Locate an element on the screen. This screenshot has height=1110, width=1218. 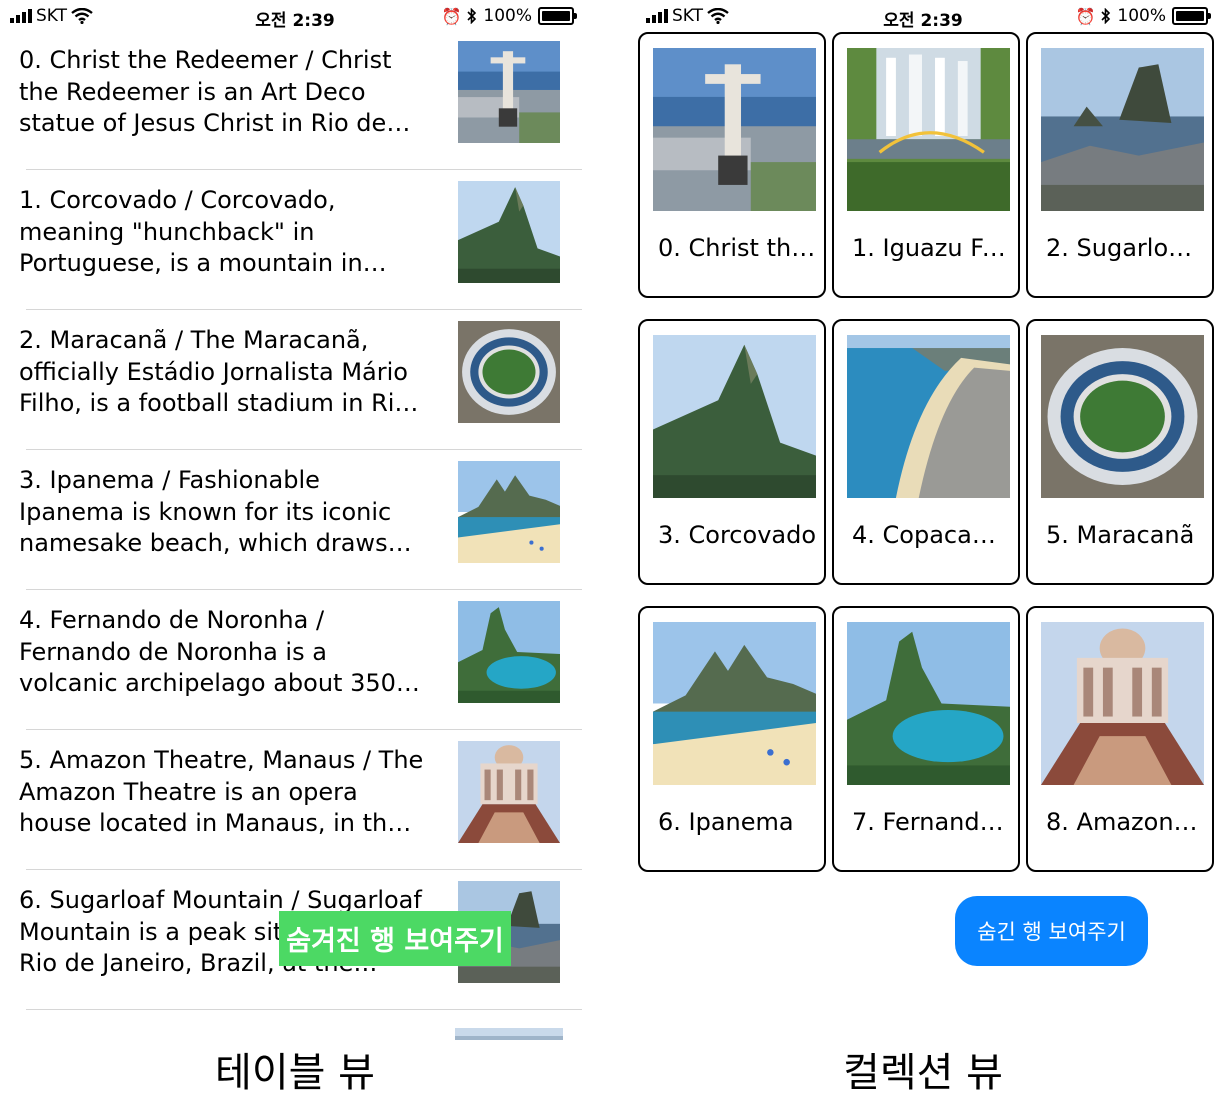
collection-cell: 6. Ipanema is located at coordinates (732, 739).